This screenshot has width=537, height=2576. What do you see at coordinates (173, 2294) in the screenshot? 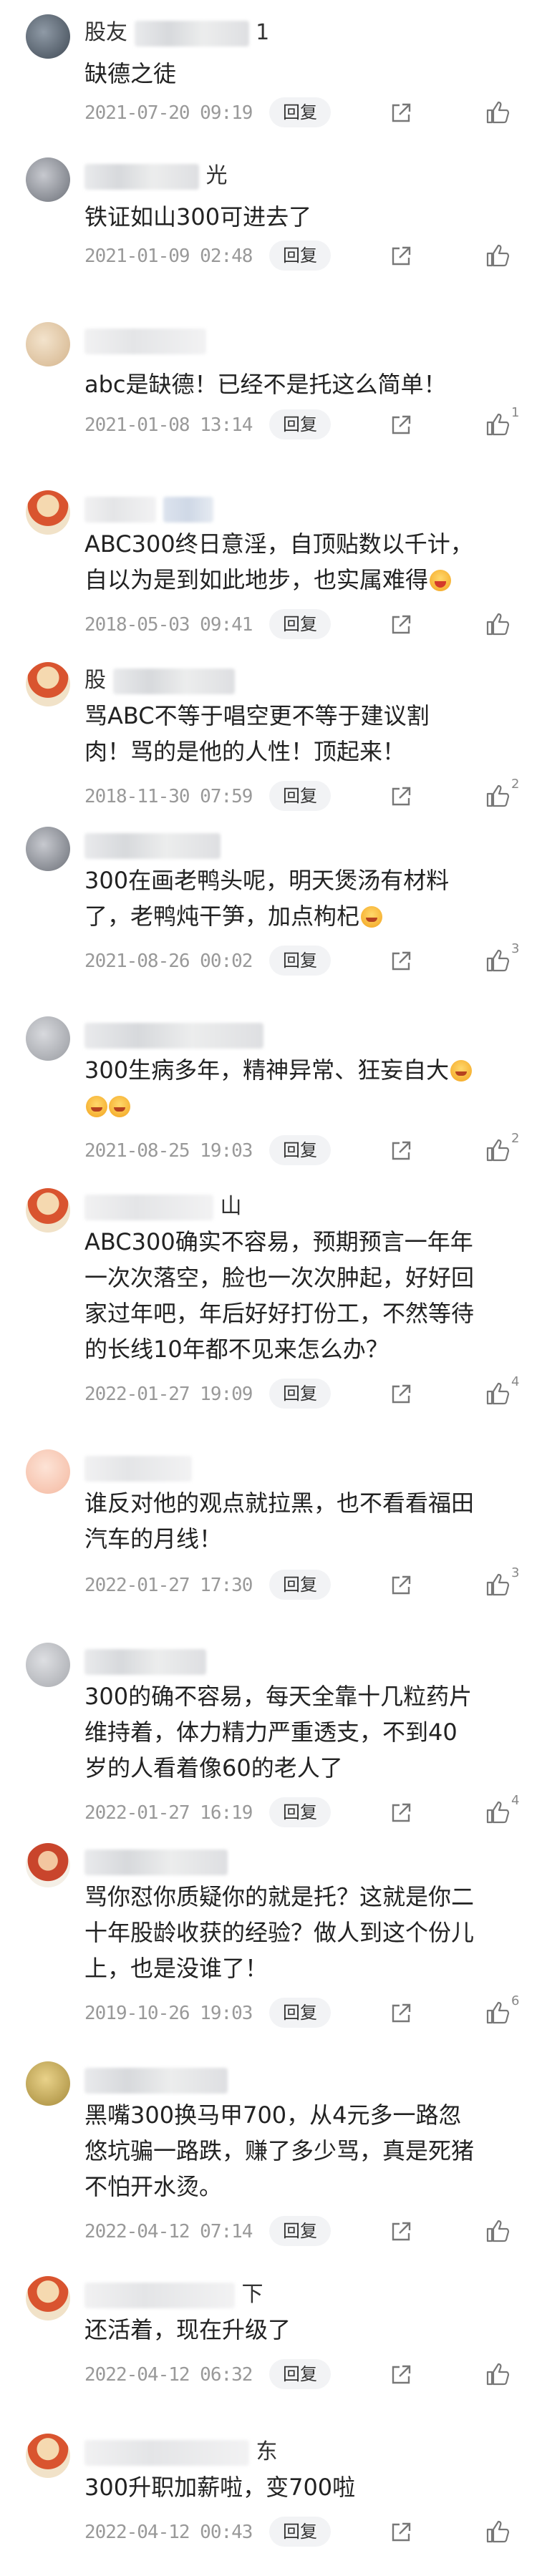
I see `username: 下` at bounding box center [173, 2294].